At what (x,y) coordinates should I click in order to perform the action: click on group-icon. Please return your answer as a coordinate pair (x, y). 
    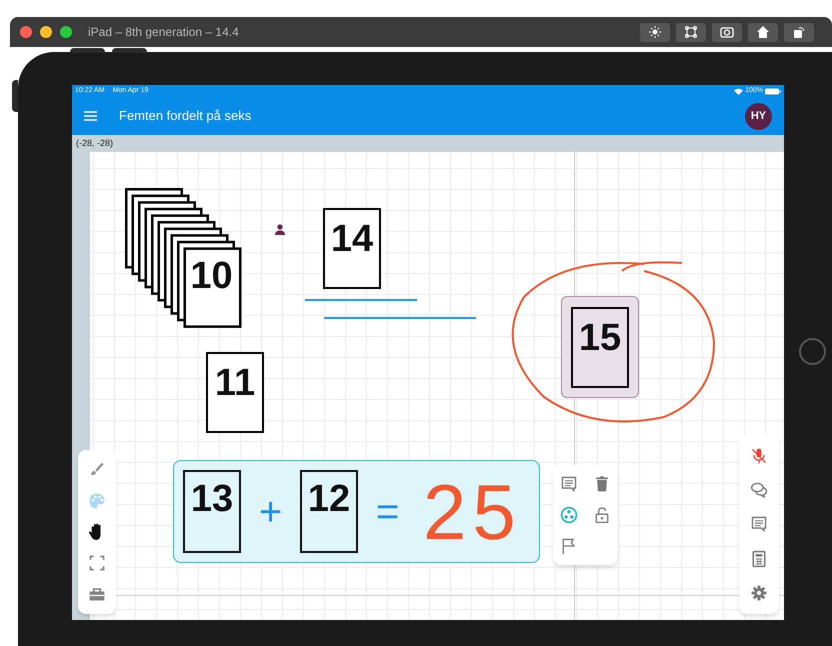
    Looking at the image, I should click on (569, 515).